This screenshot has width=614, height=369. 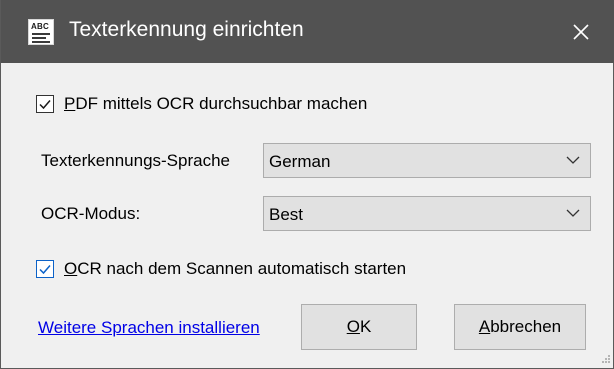 I want to click on close-button, so click(x=581, y=32).